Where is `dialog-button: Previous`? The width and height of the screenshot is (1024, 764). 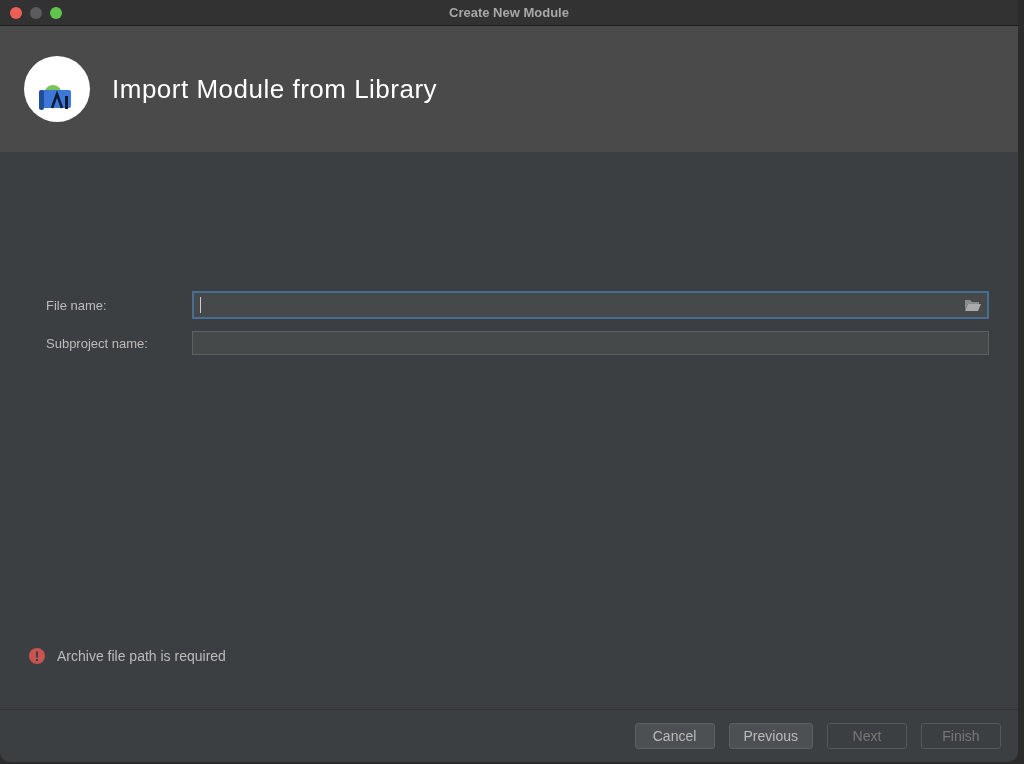
dialog-button: Previous is located at coordinates (770, 736).